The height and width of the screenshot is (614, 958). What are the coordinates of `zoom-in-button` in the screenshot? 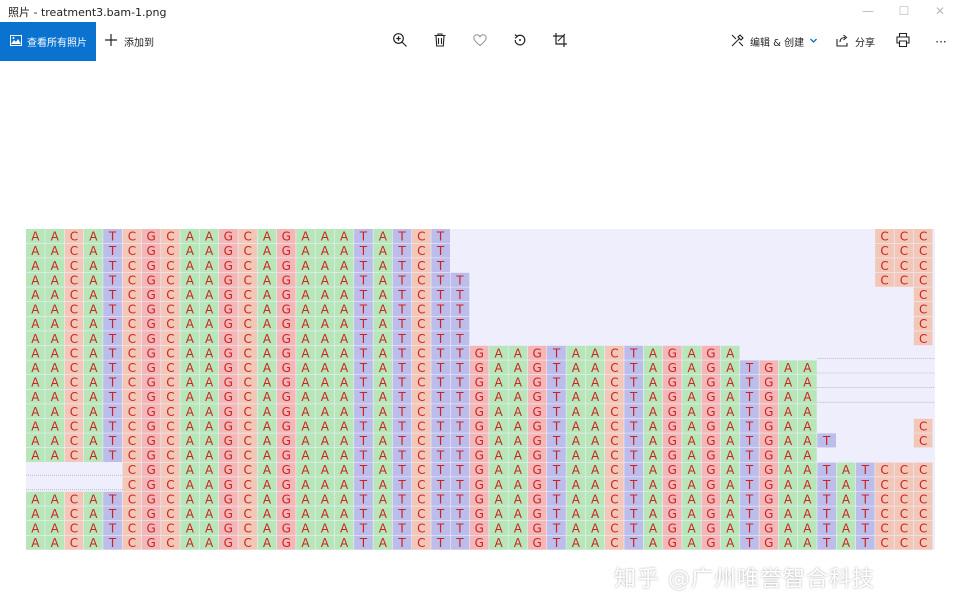 It's located at (400, 42).